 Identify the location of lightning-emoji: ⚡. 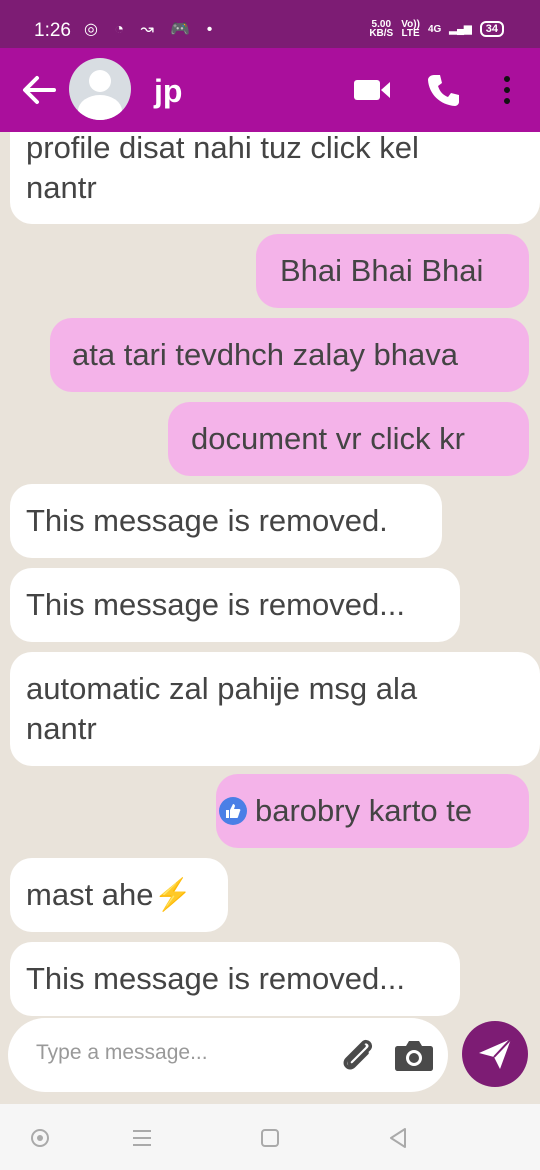
(173, 894).